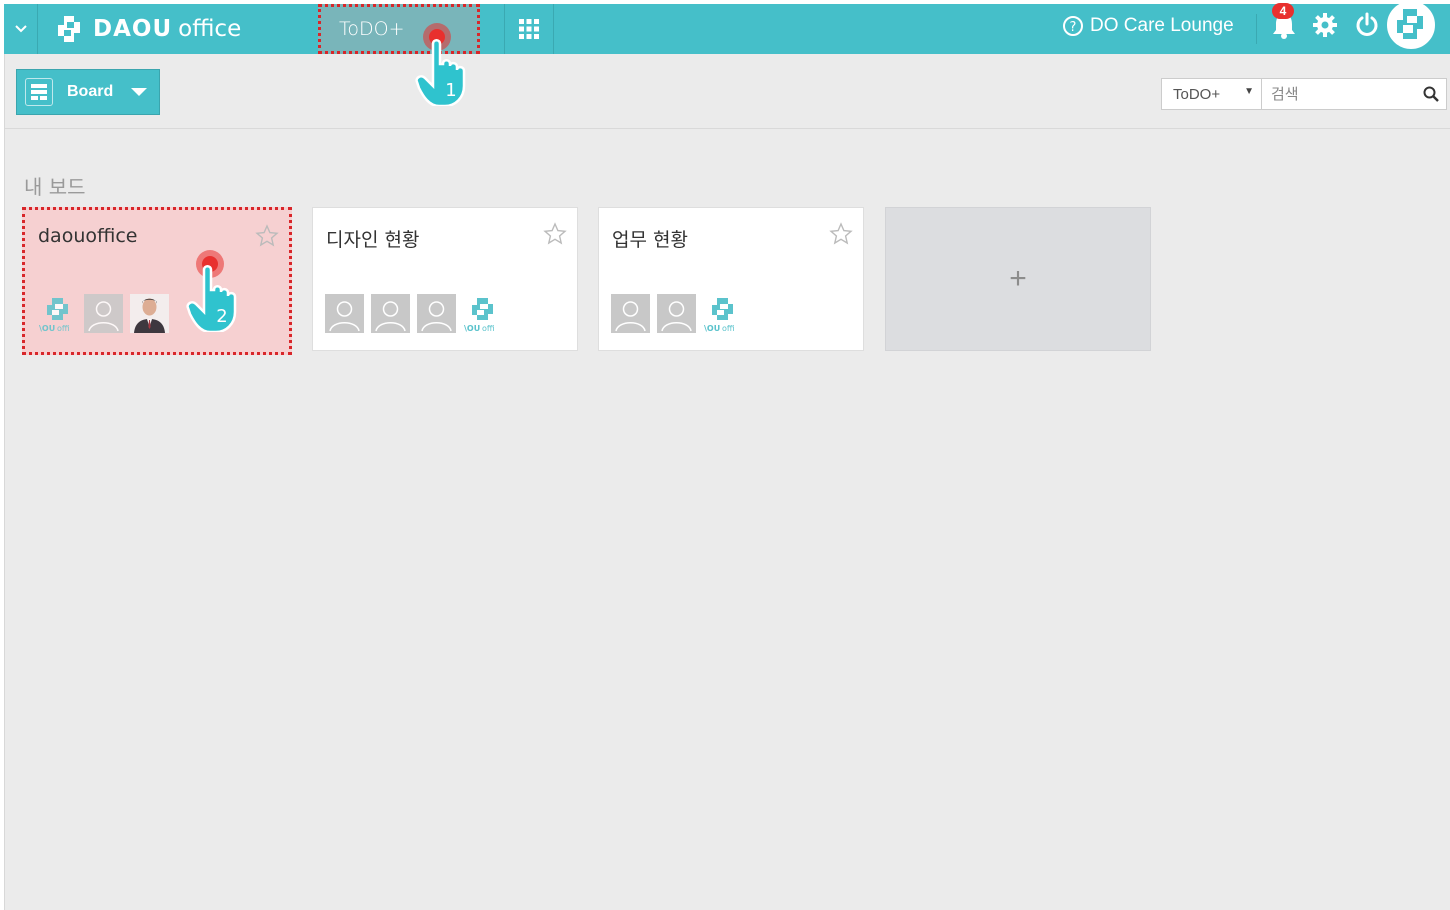 The image size is (1450, 910). I want to click on pointer-step-number: 1, so click(450, 90).